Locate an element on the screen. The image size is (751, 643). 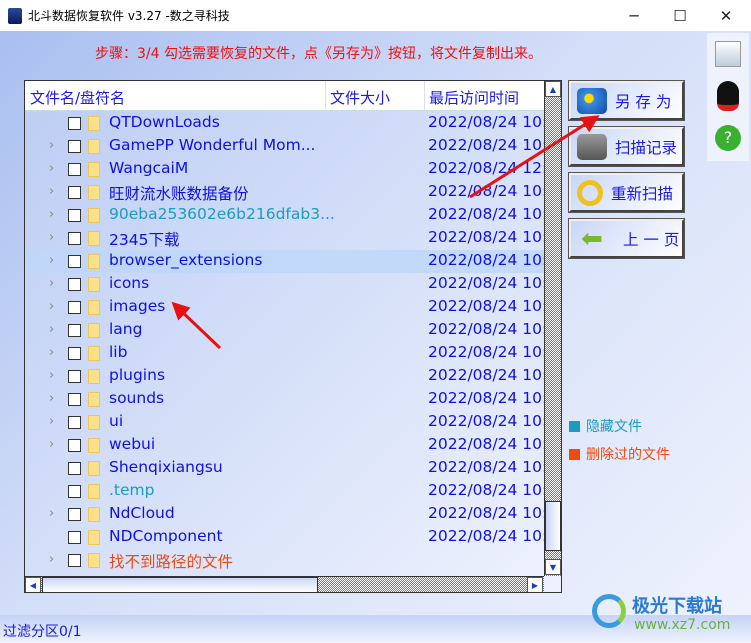
arrow-to-save is located at coordinates (534, 157).